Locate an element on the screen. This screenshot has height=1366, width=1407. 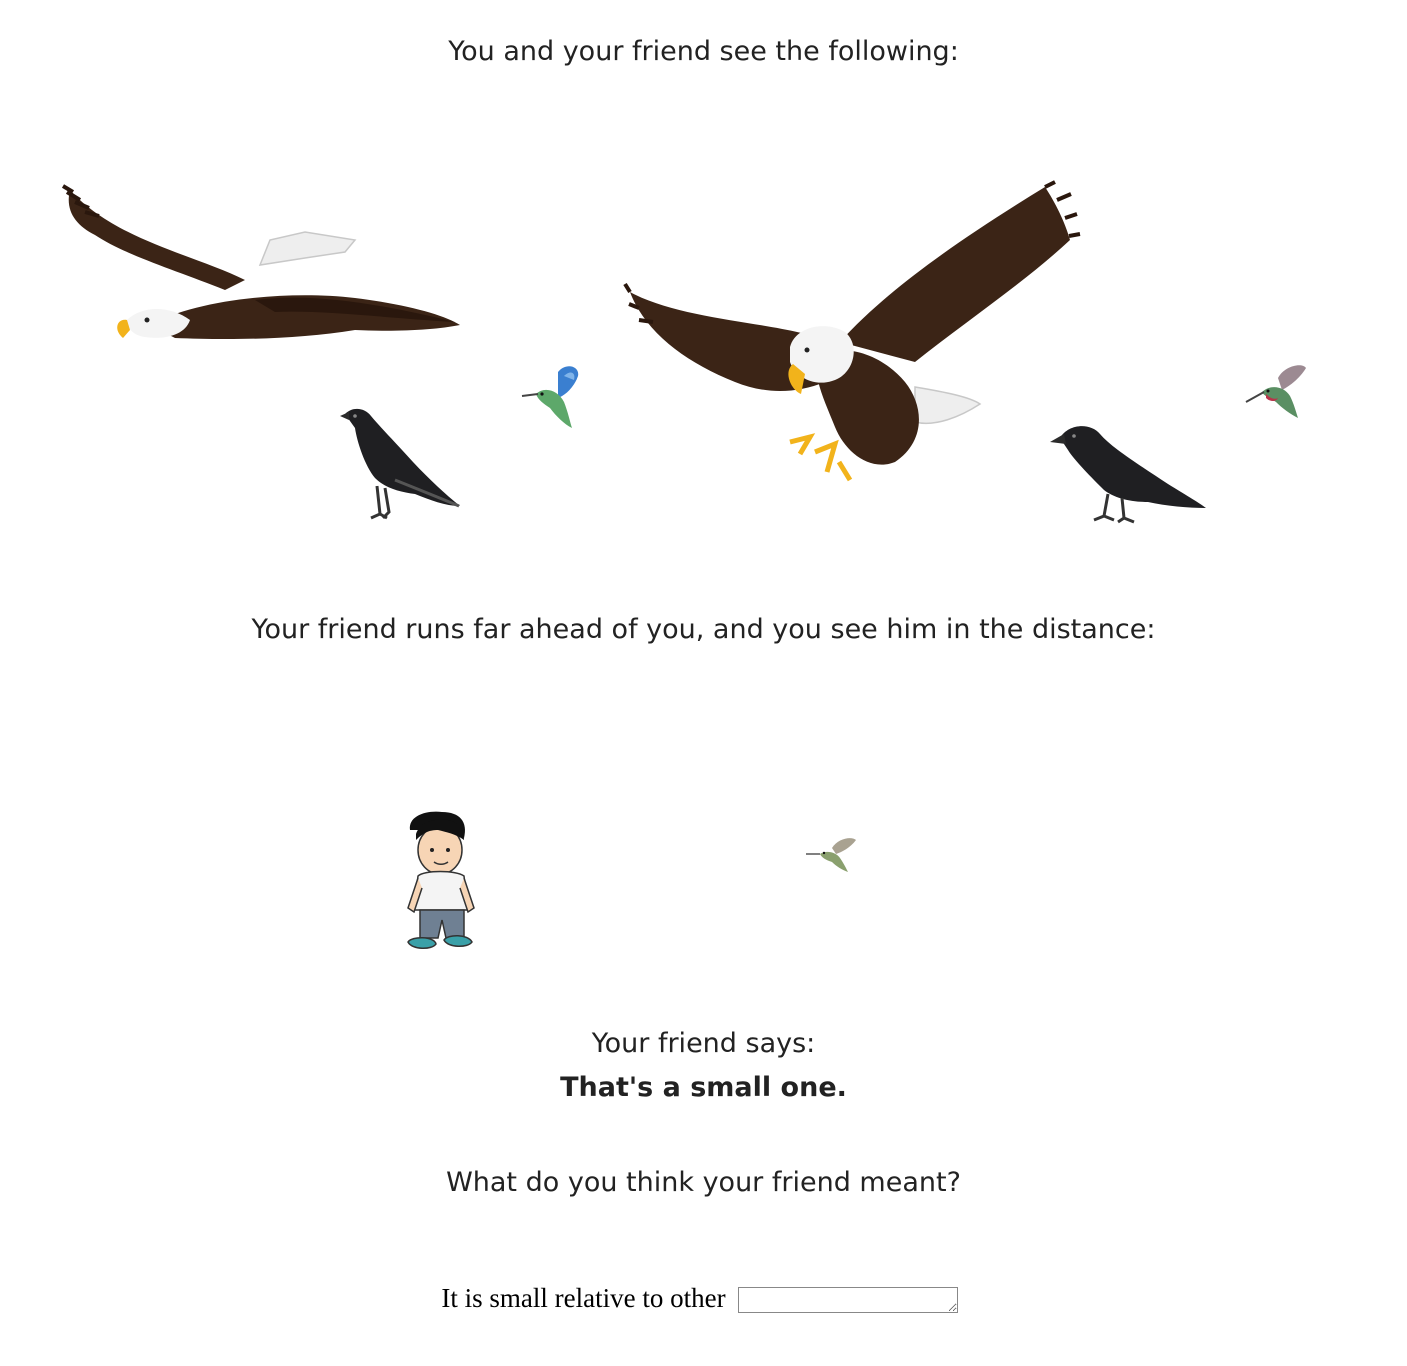
friend-says-label: Your friend says: is located at coordinates (703, 1043).